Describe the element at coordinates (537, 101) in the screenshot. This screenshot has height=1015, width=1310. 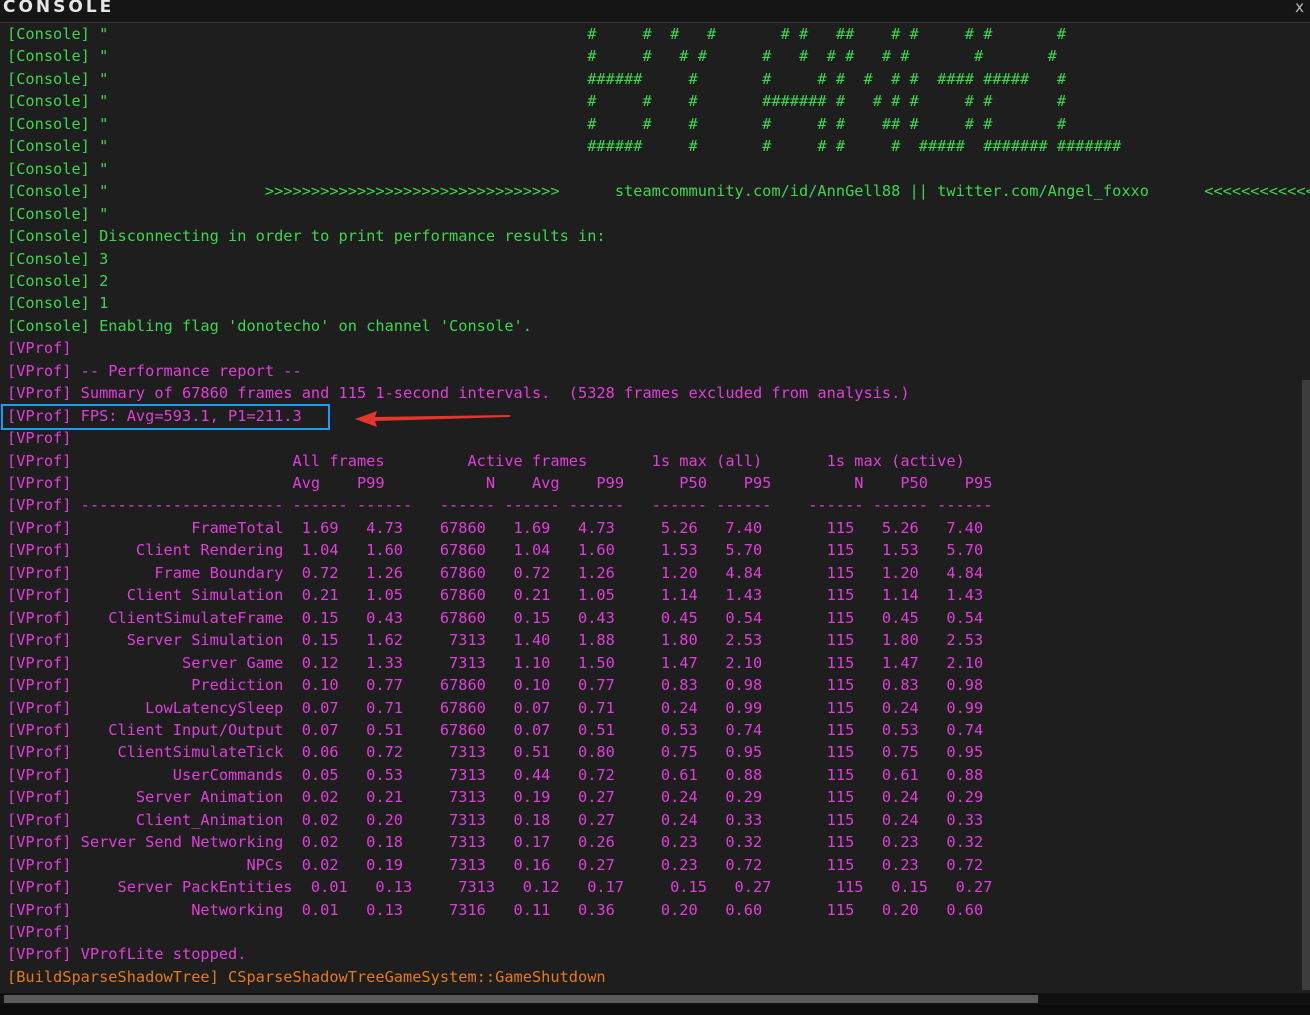
I see `log-line: [Console] " # # # ####### # # # # # # #` at that location.